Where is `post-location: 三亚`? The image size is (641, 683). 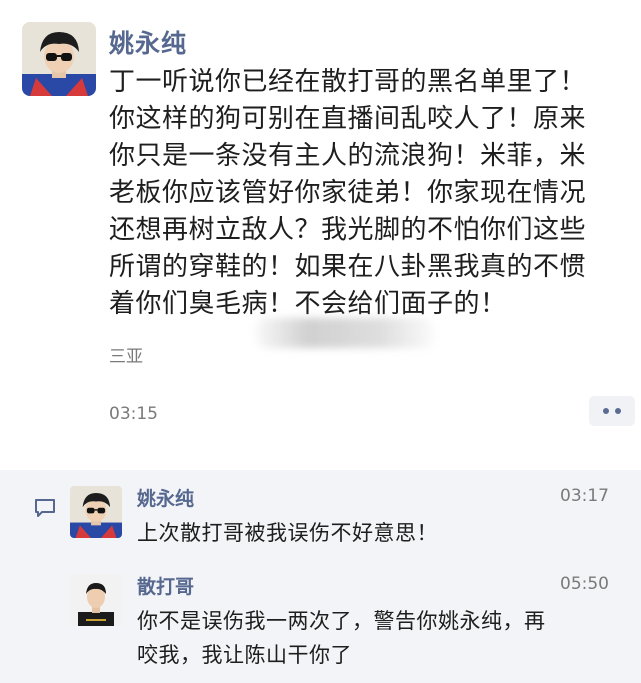
post-location: 三亚 is located at coordinates (126, 354).